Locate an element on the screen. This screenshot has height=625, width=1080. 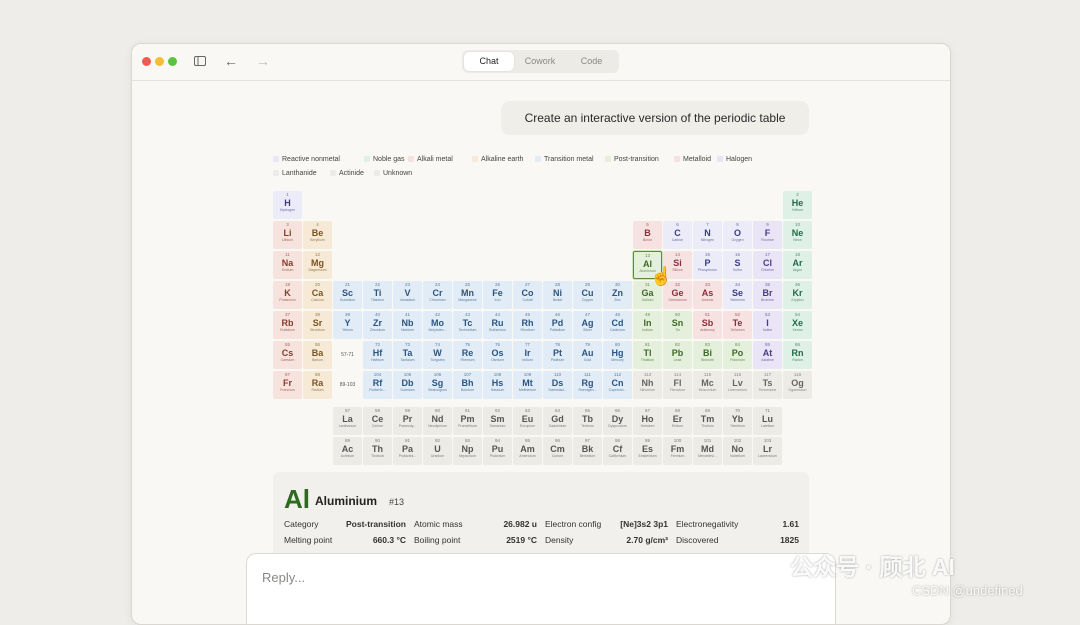
element-cell: 98 Cf Californium is located at coordinates (617, 451).